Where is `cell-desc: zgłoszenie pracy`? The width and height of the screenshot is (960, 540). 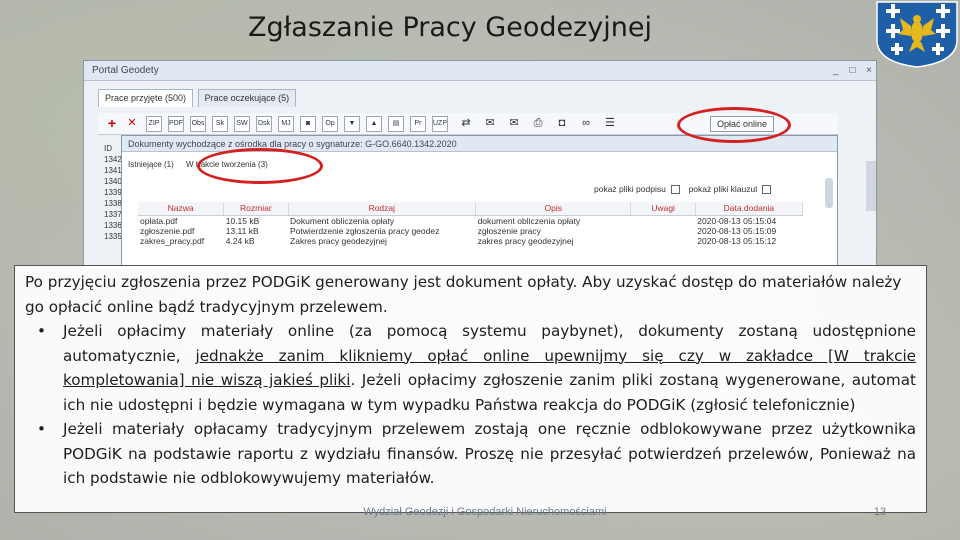
cell-desc: zgłoszenie pracy is located at coordinates (509, 230).